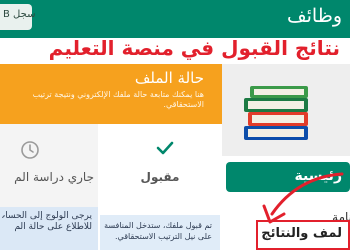  What do you see at coordinates (165, 148) in the screenshot?
I see `check-icon` at bounding box center [165, 148].